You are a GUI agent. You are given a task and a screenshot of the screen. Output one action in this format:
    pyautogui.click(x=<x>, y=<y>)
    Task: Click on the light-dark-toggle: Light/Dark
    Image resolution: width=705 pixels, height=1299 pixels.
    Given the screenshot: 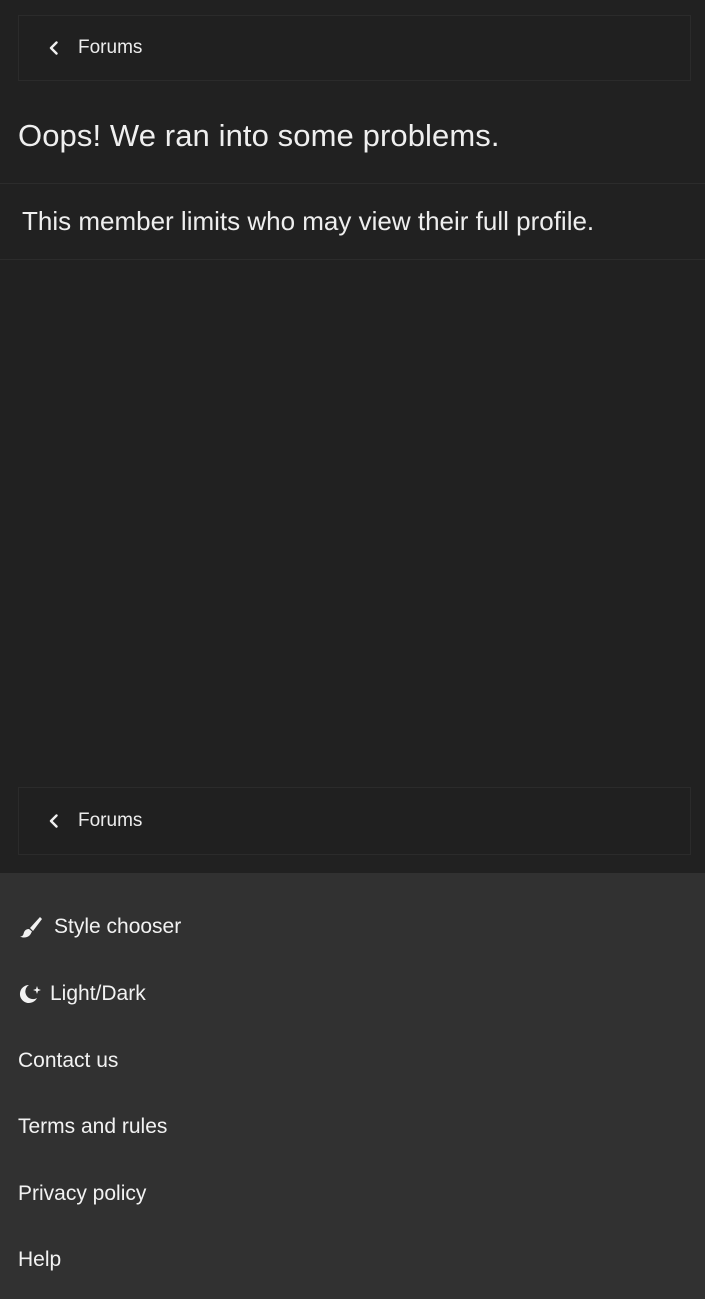 What is the action you would take?
    pyautogui.click(x=82, y=994)
    